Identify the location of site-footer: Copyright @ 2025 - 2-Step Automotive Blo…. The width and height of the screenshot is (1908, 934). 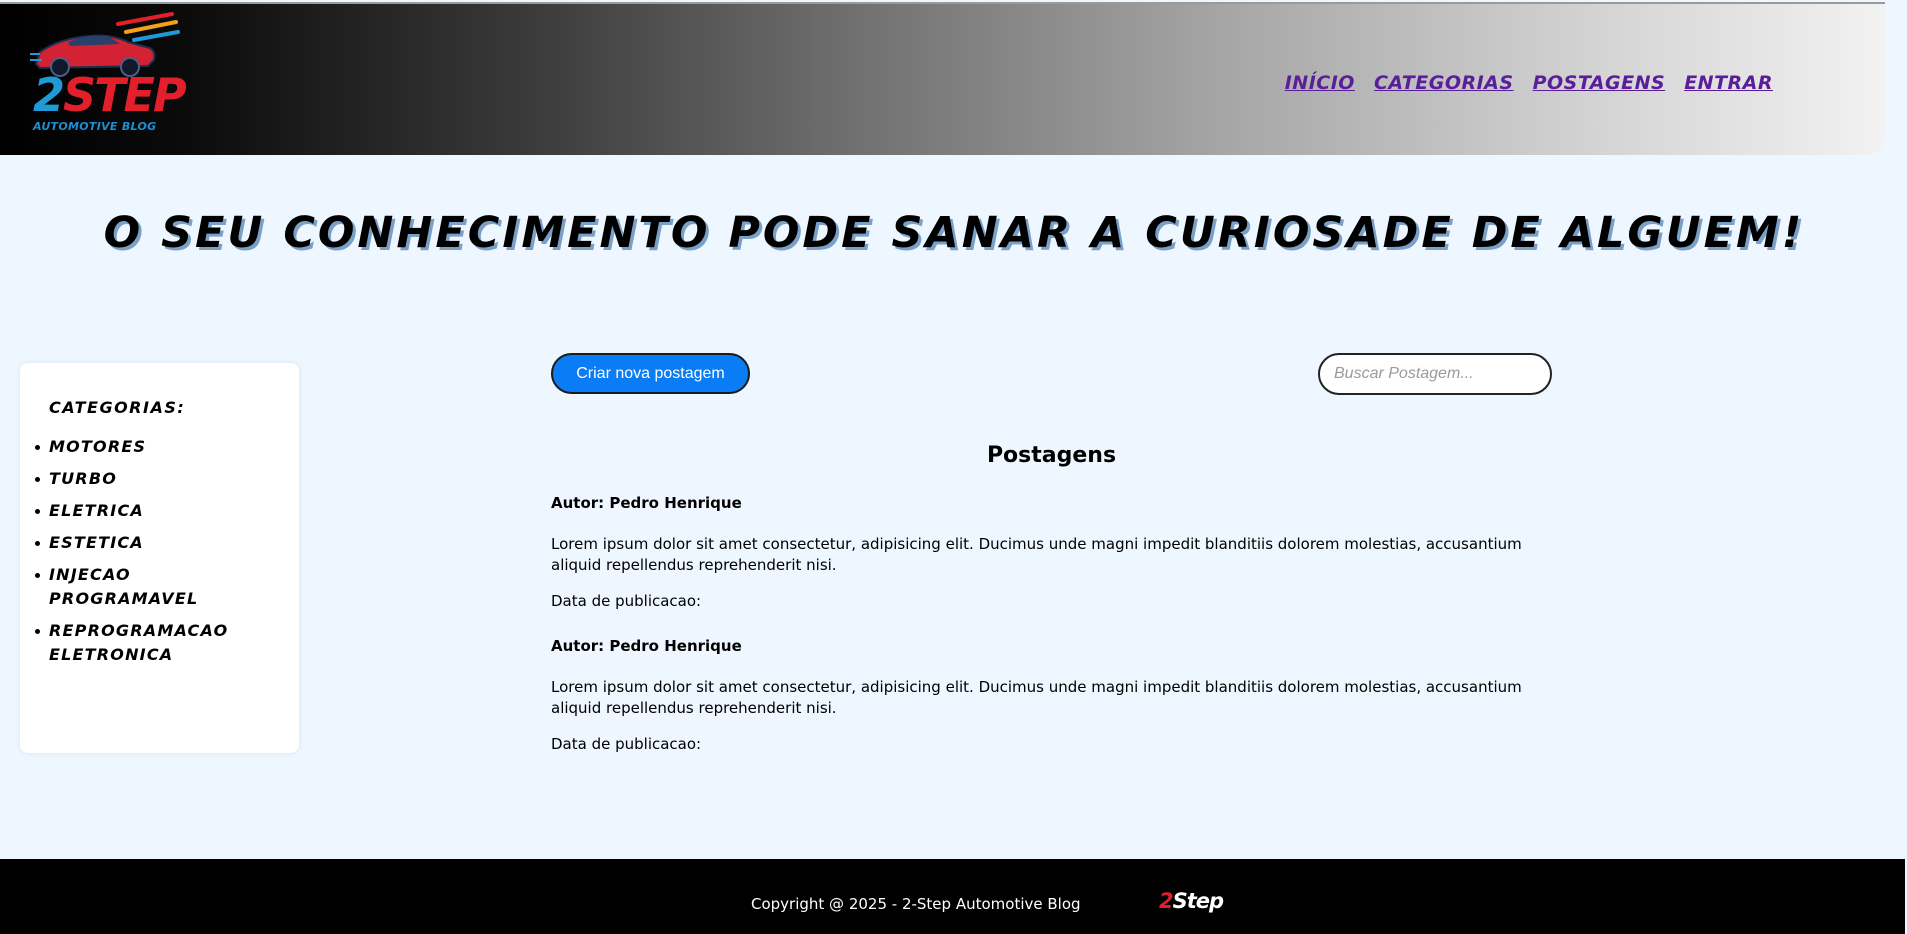
(952, 896).